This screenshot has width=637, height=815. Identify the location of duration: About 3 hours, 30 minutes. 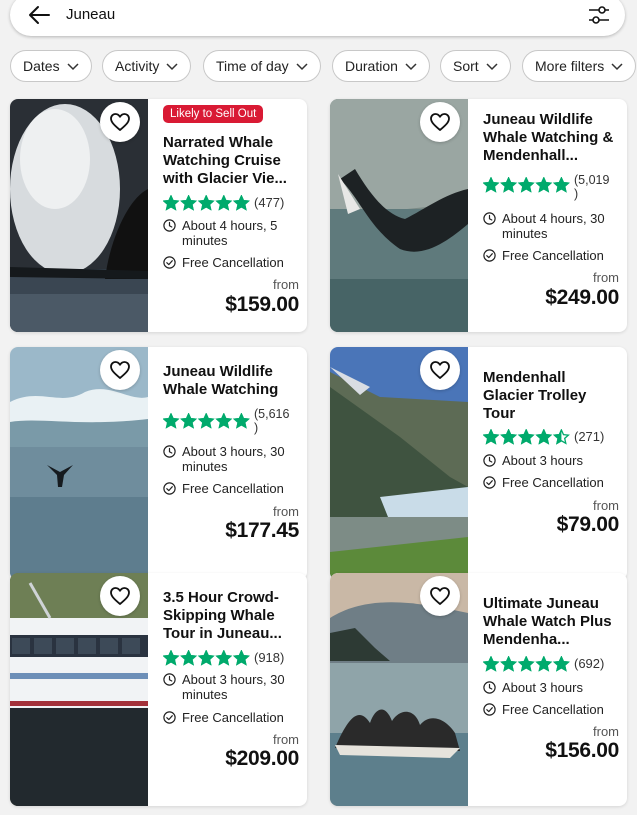
(231, 687).